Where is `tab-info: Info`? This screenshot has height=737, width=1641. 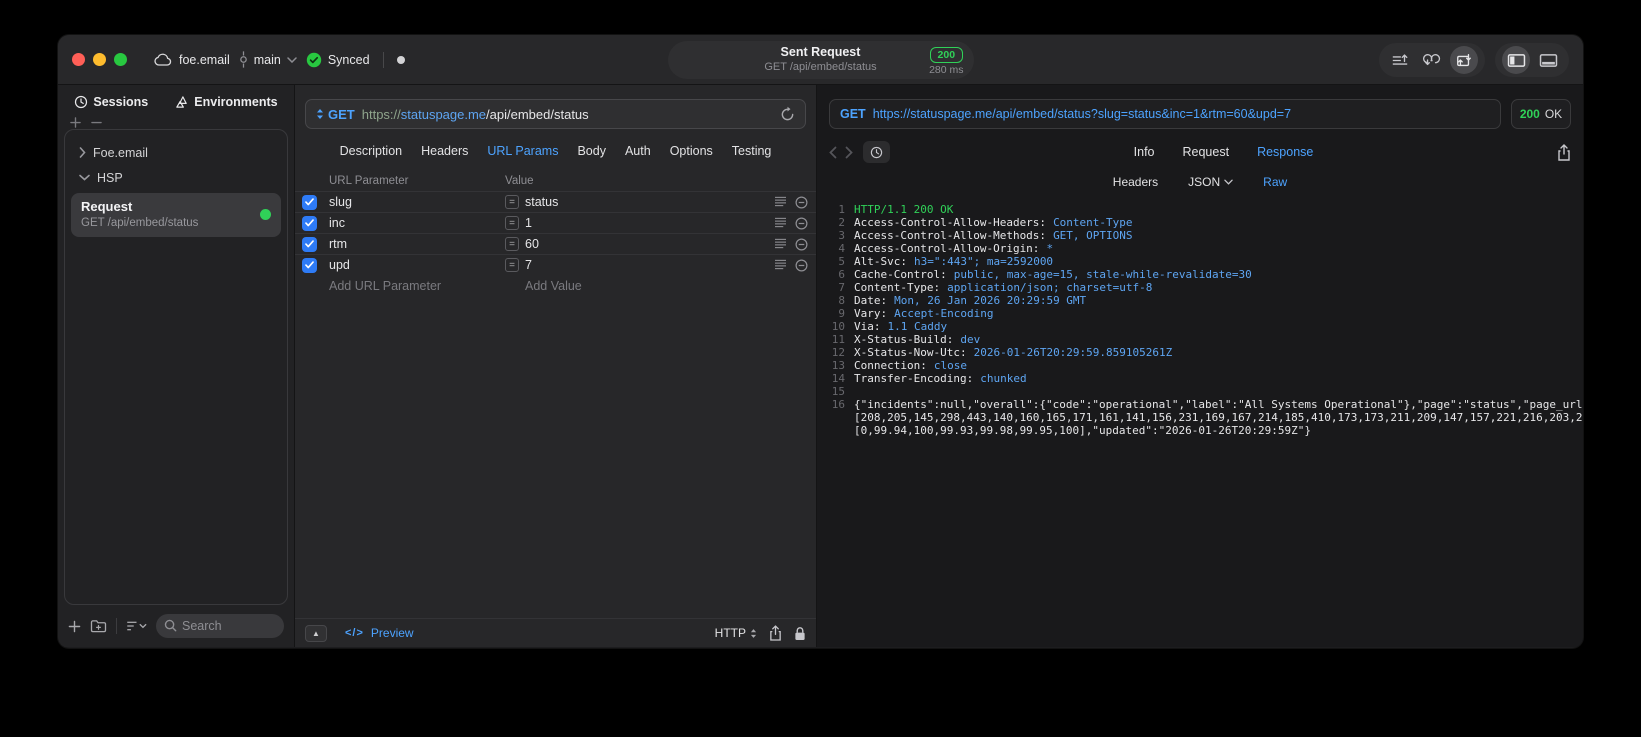 tab-info: Info is located at coordinates (1144, 152).